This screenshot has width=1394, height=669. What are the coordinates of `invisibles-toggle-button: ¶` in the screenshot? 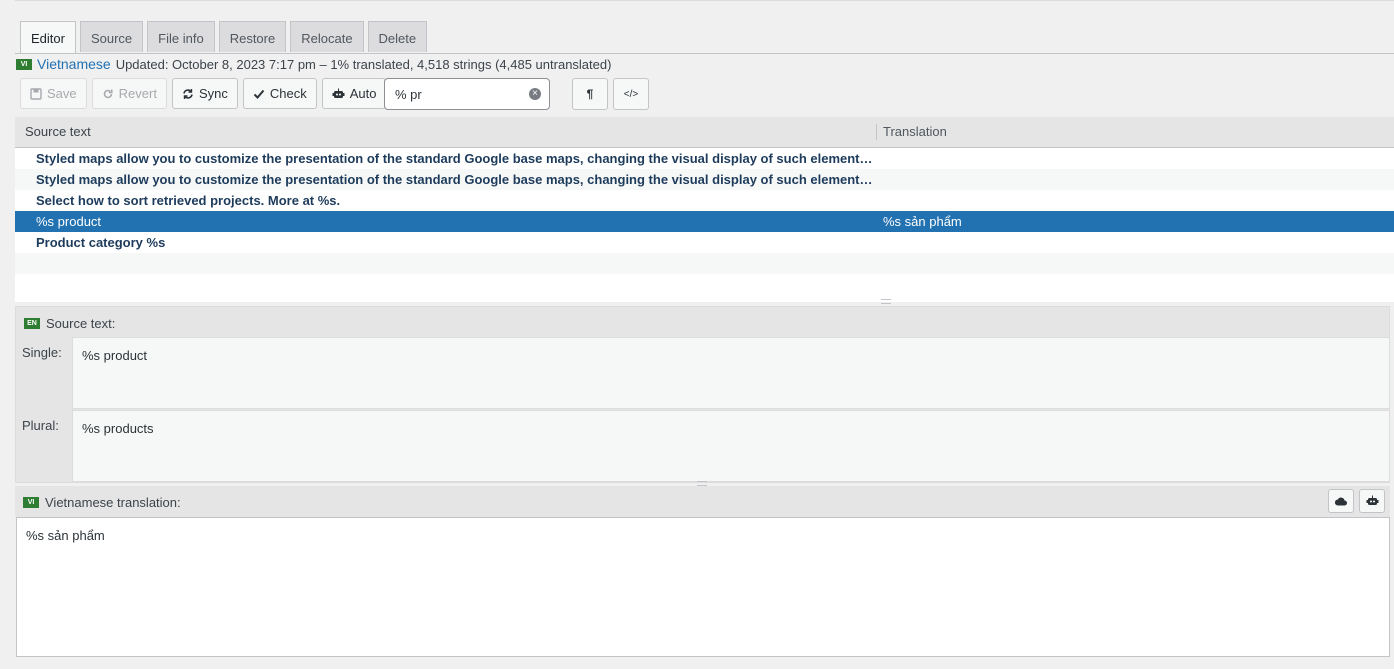 It's located at (590, 94).